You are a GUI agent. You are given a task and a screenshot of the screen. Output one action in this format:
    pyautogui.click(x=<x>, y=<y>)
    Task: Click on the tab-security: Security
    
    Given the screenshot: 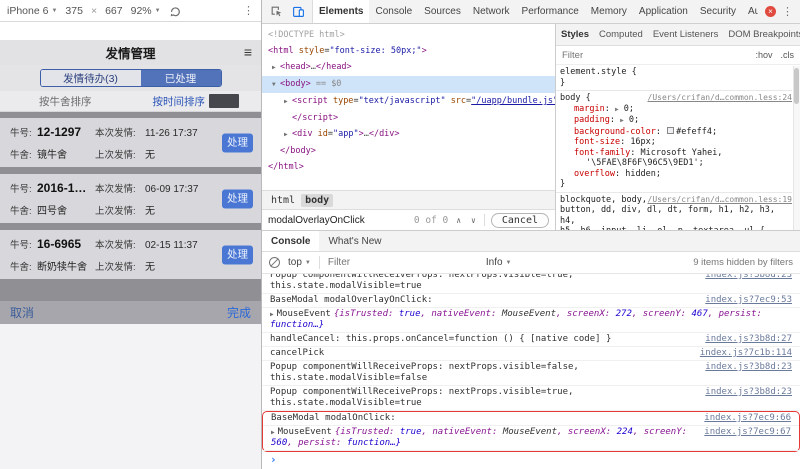 What is the action you would take?
    pyautogui.click(x=718, y=11)
    